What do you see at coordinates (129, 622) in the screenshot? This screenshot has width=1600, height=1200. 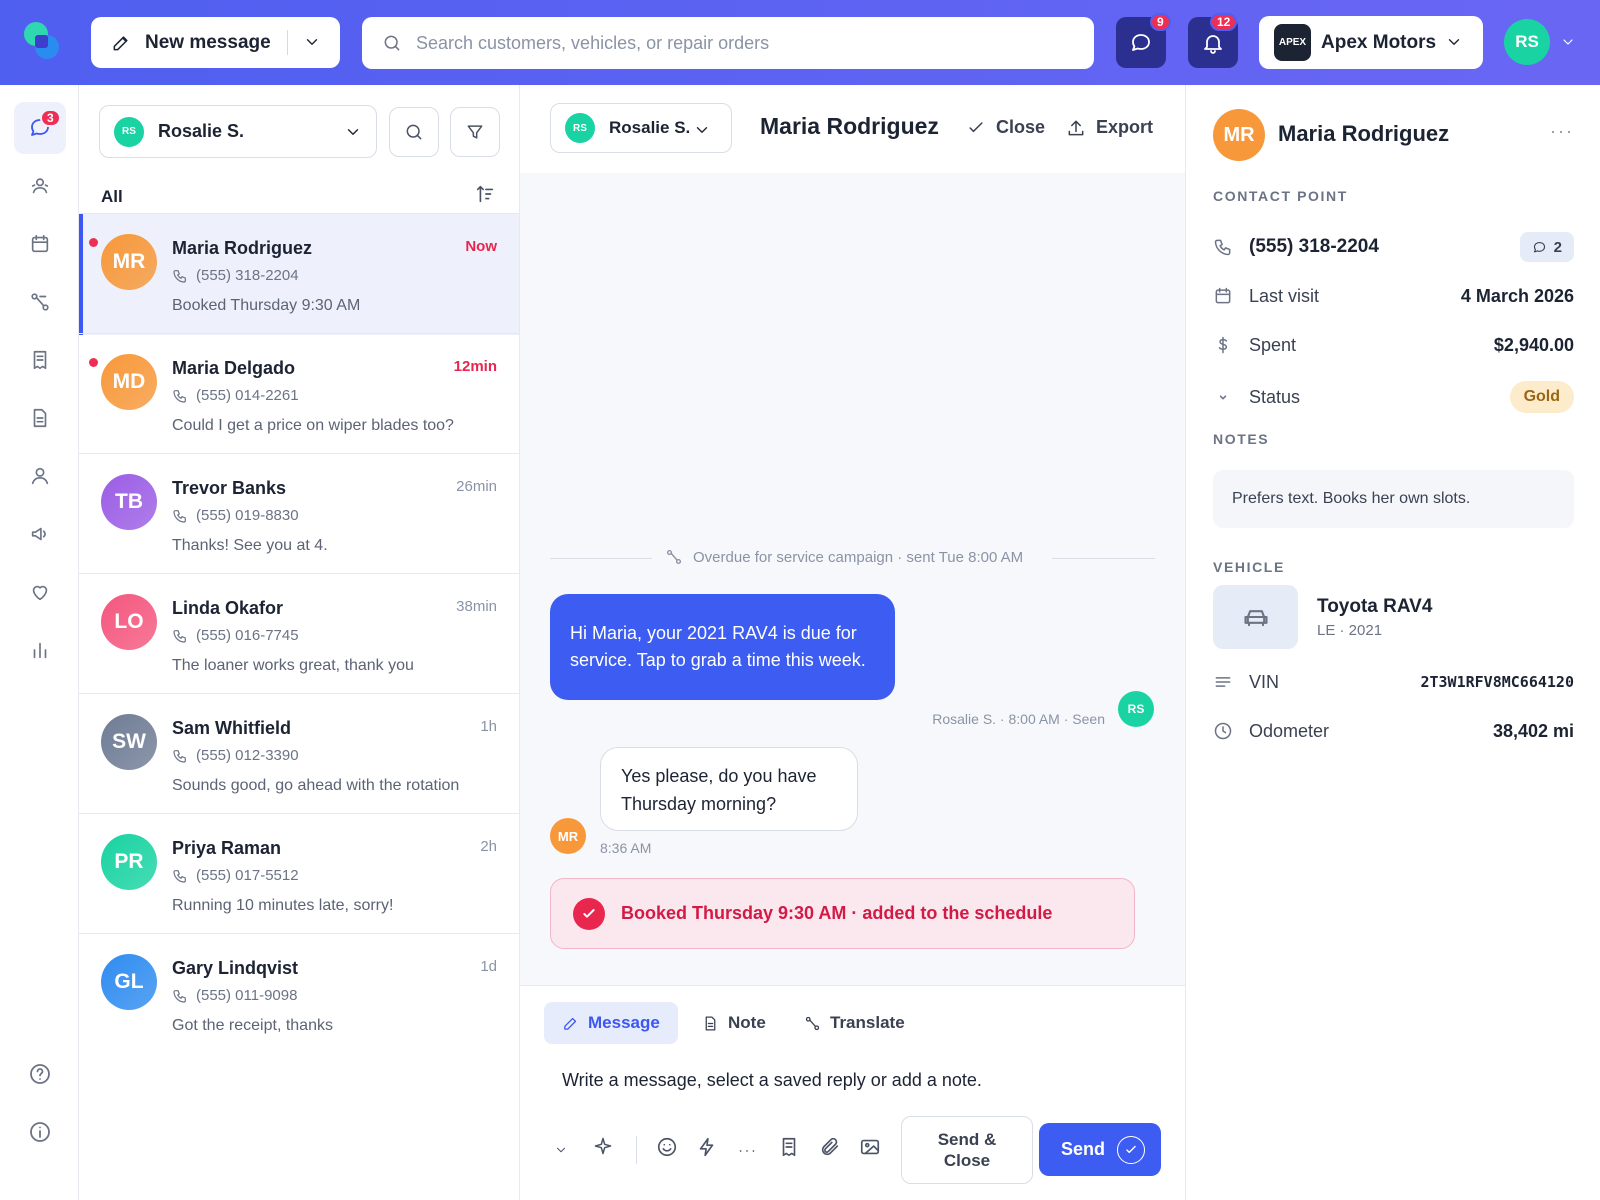 I see `contact-avatar: LO` at bounding box center [129, 622].